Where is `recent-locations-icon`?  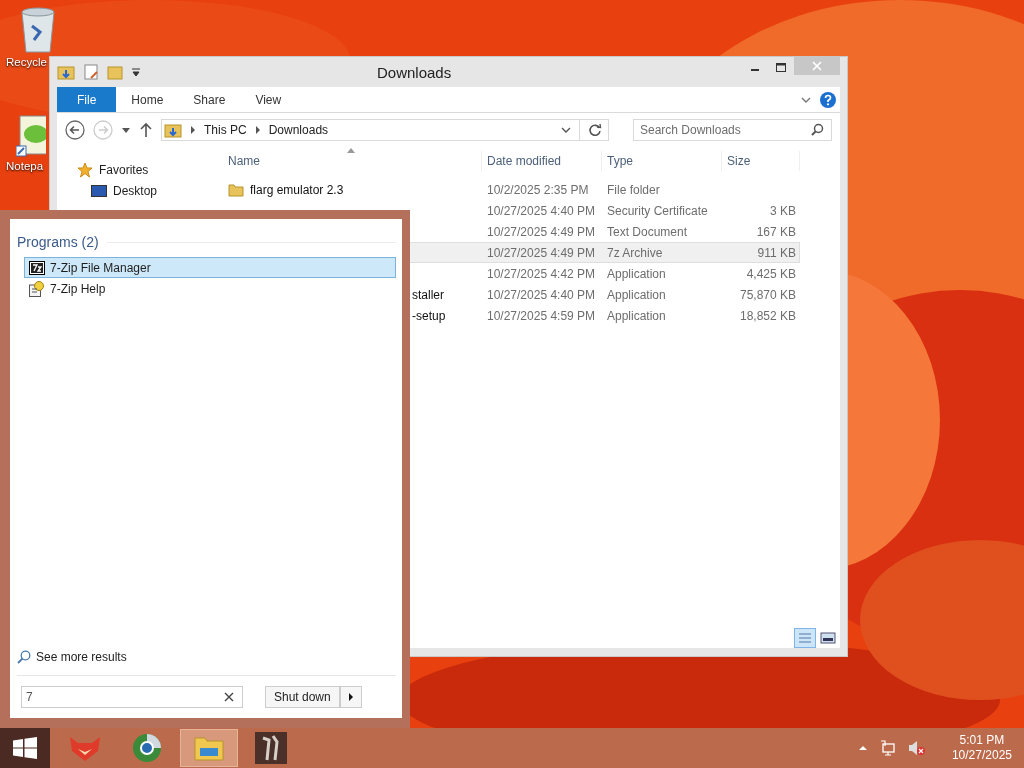
recent-locations-icon is located at coordinates (126, 130).